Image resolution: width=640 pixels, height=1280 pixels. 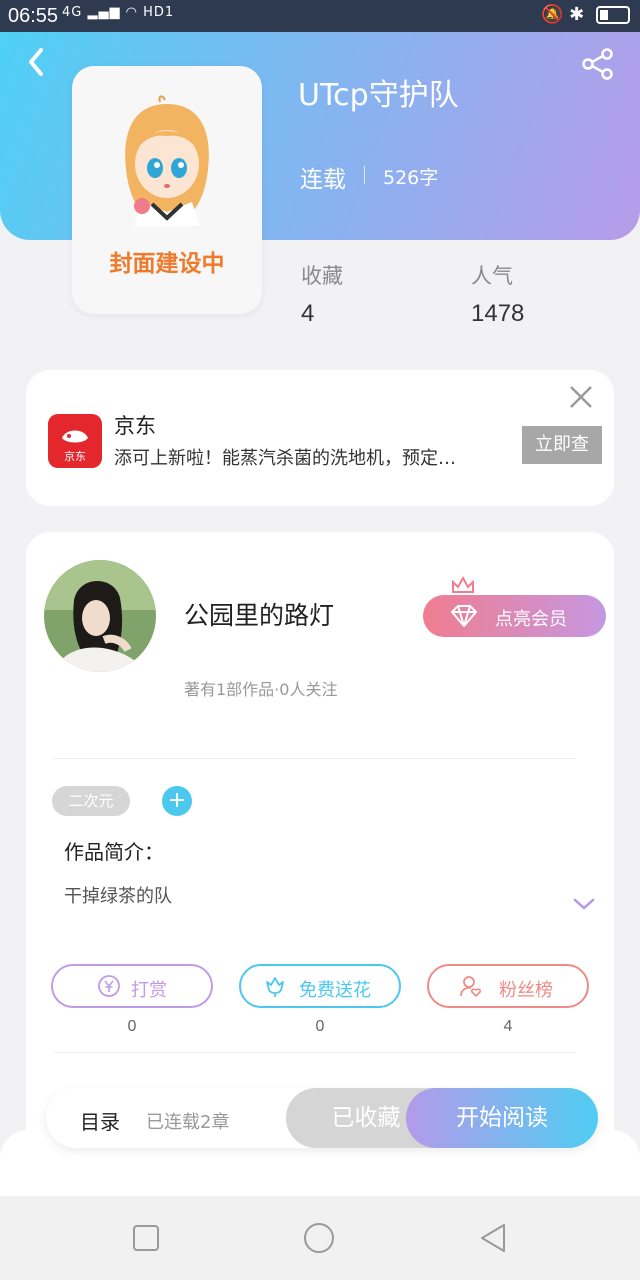 I want to click on word-count: 526字, so click(x=411, y=178).